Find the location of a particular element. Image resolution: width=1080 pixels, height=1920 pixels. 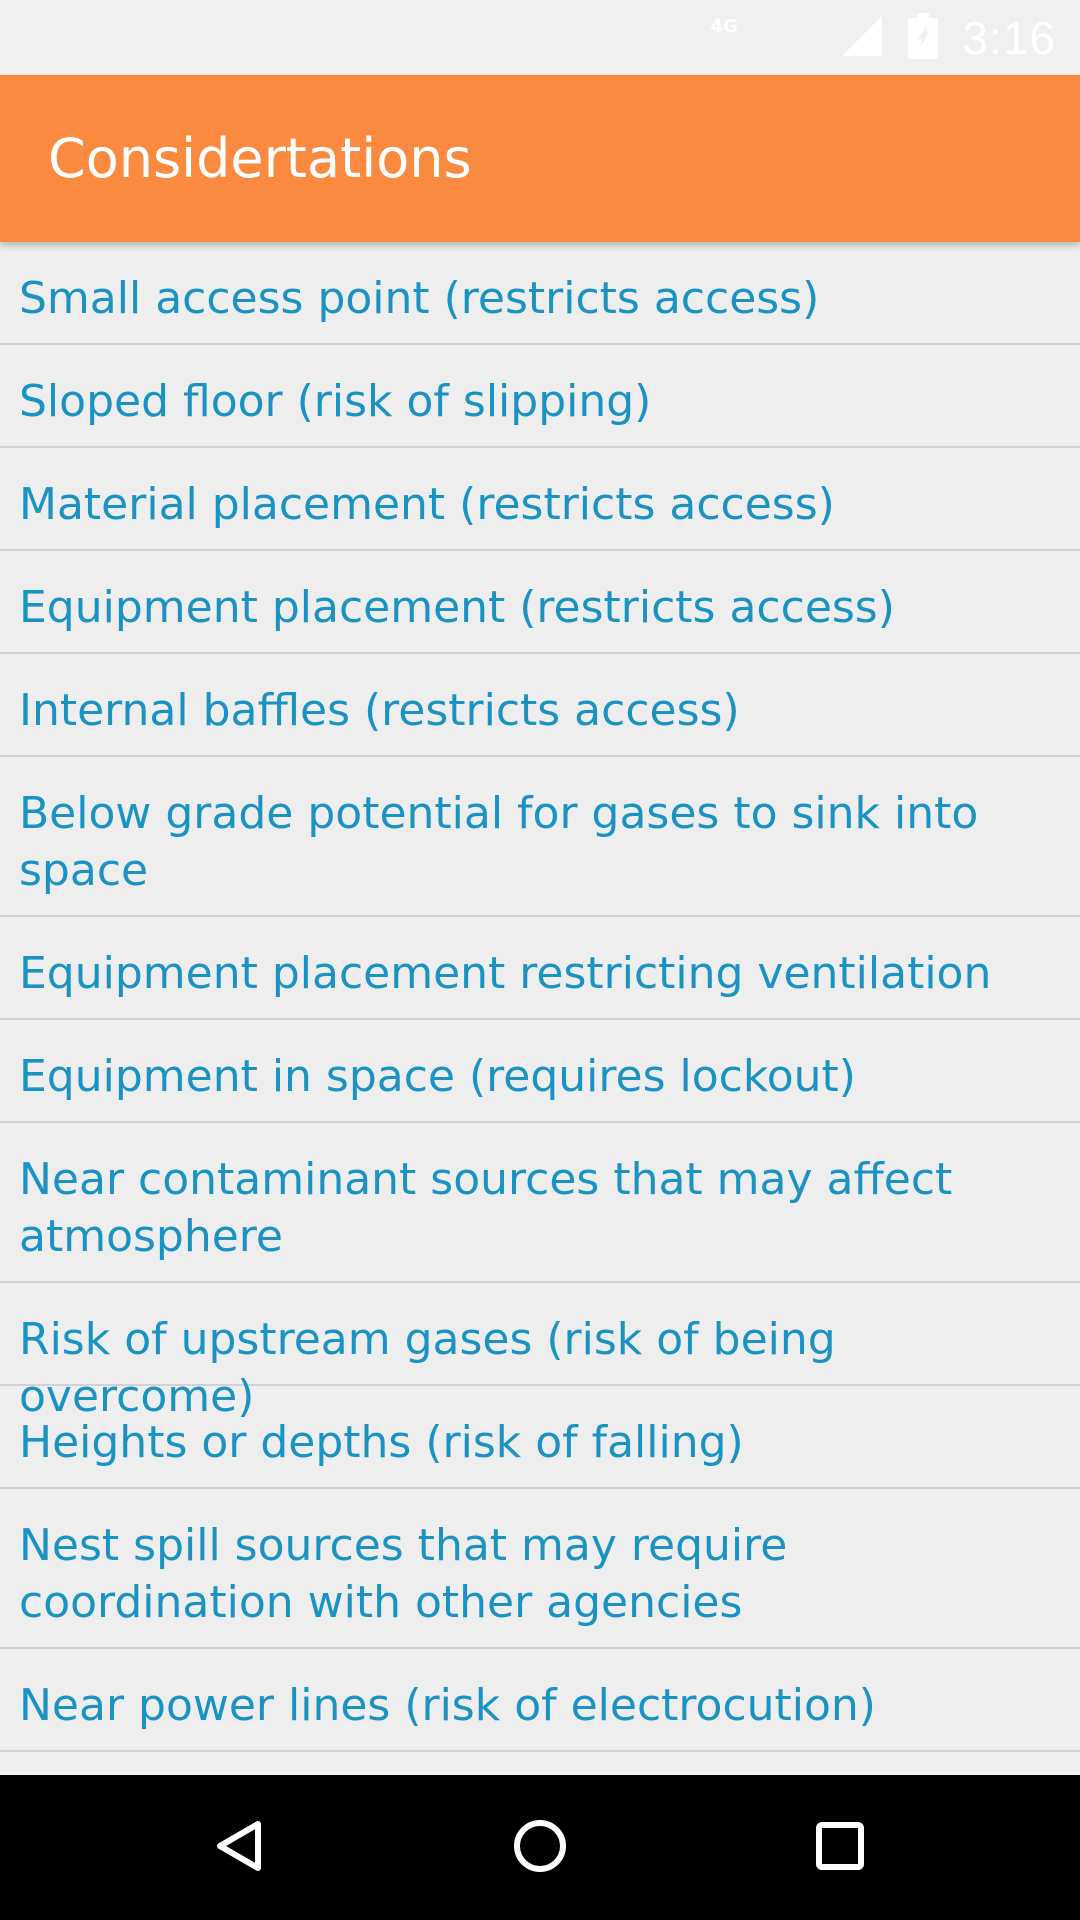

back-icon is located at coordinates (240, 1848).